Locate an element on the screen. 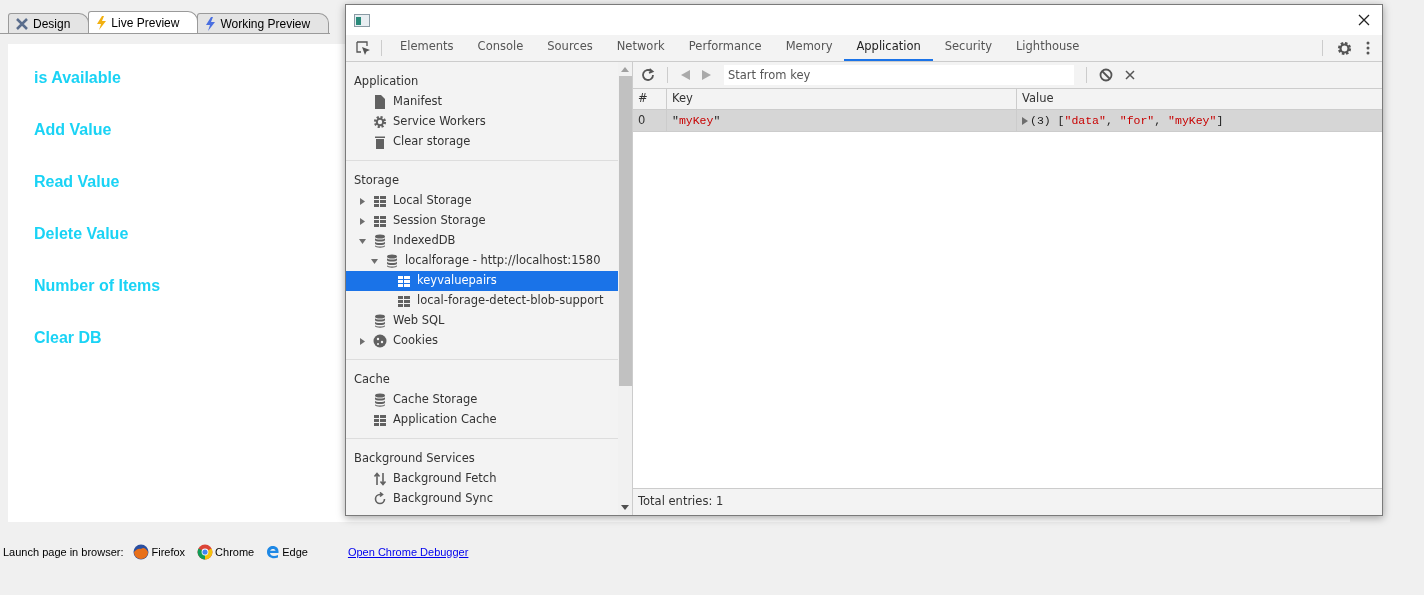 The width and height of the screenshot is (1424, 595). up-down-arrows-icon is located at coordinates (380, 479).